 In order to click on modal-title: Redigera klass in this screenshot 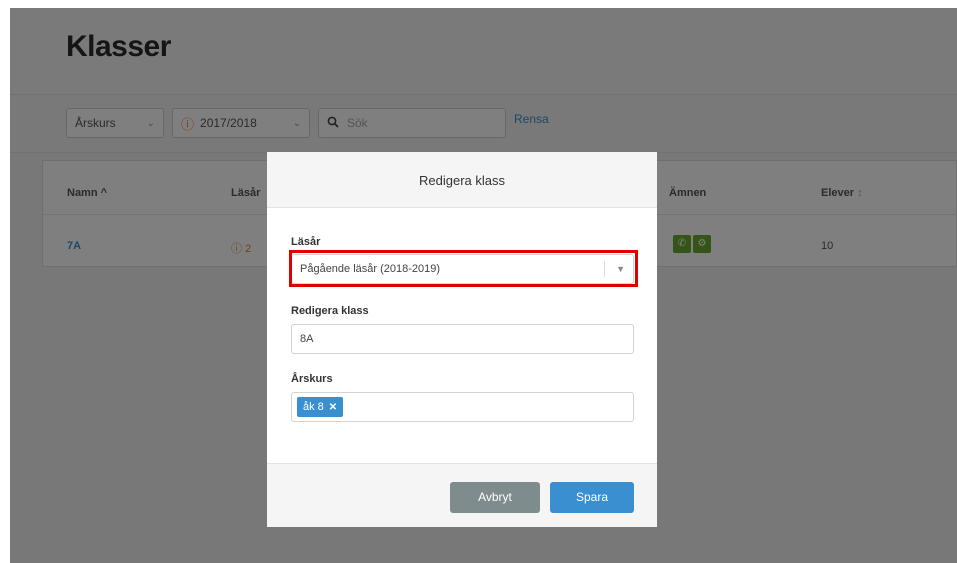, I will do `click(462, 180)`.